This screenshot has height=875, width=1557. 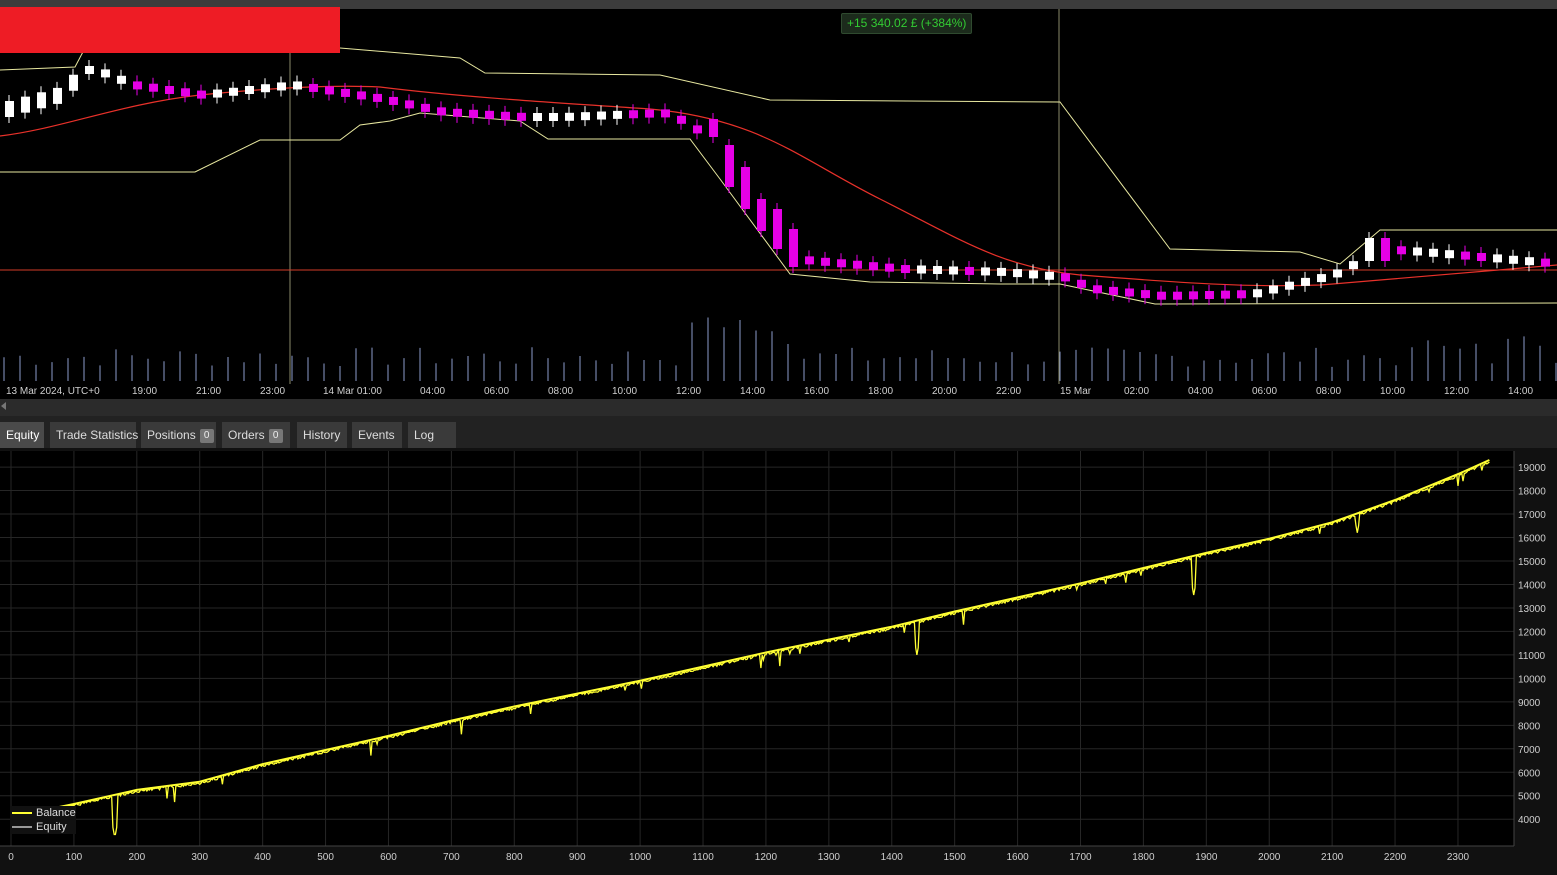 What do you see at coordinates (1529, 726) in the screenshot?
I see `y-tick-label: 8000` at bounding box center [1529, 726].